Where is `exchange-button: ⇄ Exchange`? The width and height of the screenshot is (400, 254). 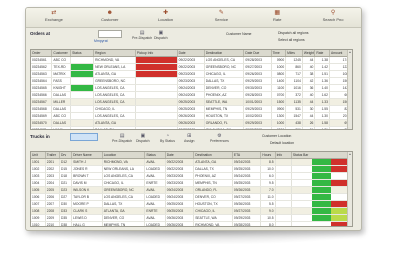 exchange-button: ⇄ Exchange is located at coordinates (54, 17).